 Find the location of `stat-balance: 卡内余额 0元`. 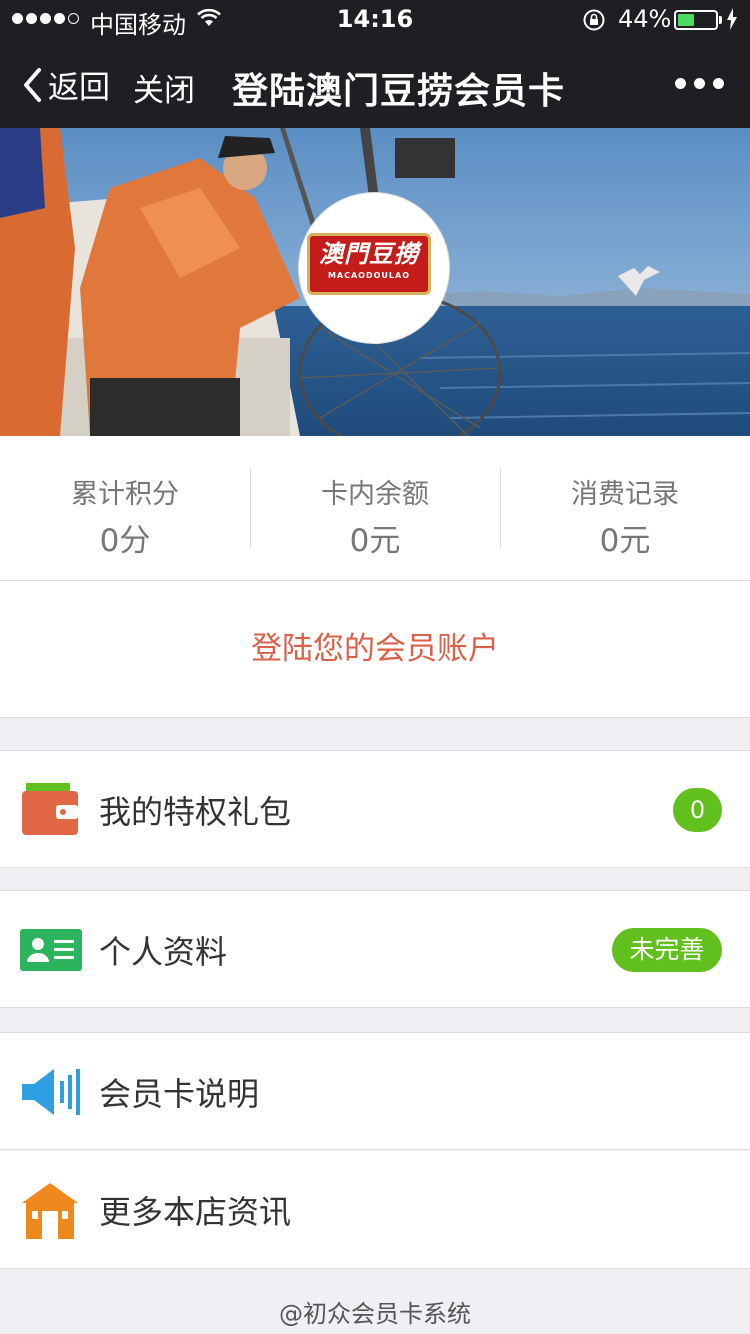

stat-balance: 卡内余额 0元 is located at coordinates (375, 508).